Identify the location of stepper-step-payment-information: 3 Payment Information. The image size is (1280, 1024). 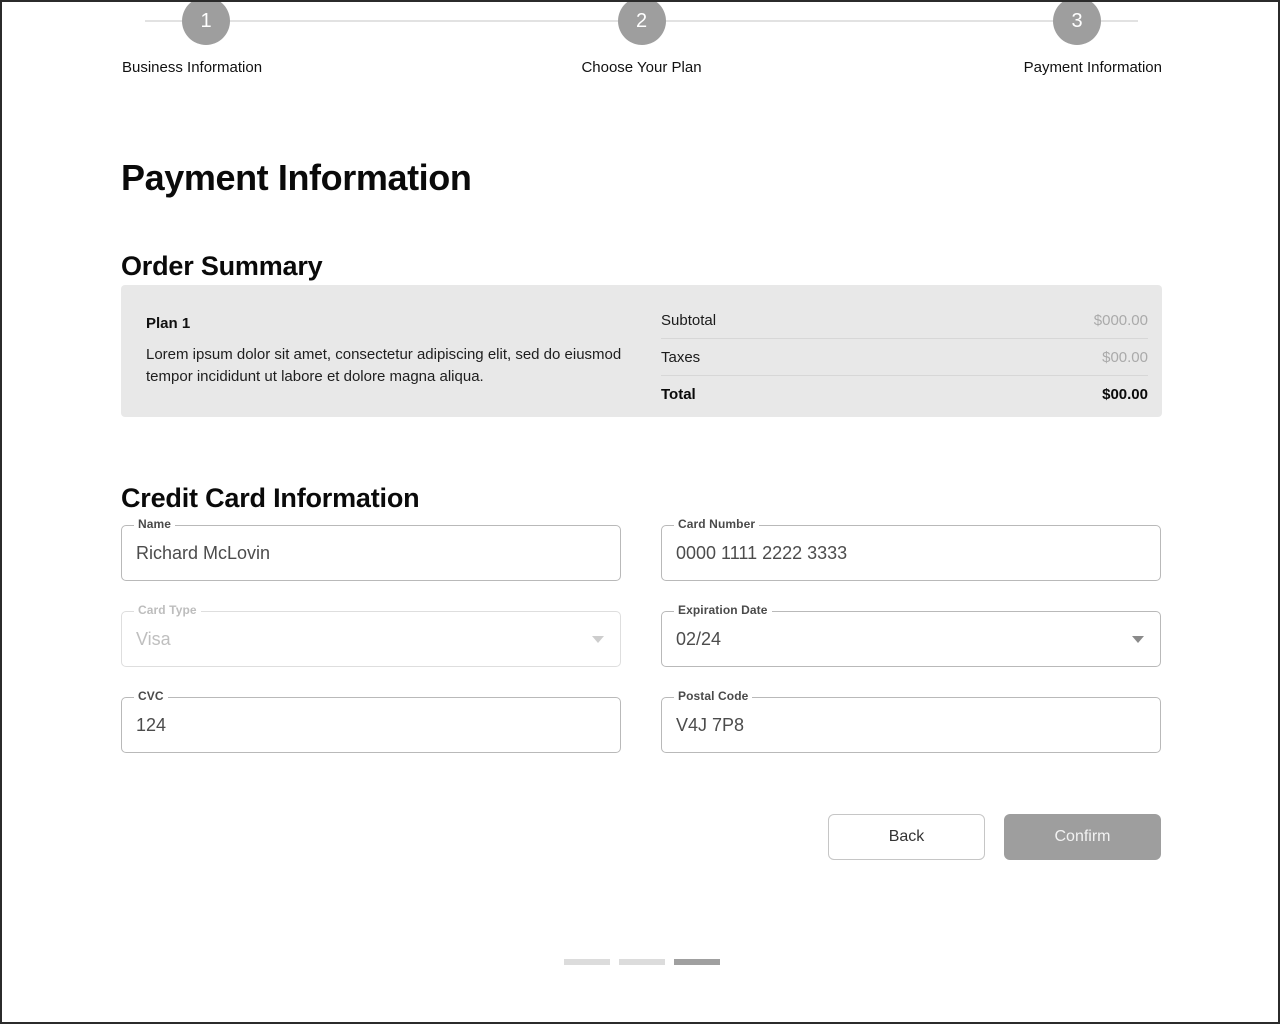
(1077, 39).